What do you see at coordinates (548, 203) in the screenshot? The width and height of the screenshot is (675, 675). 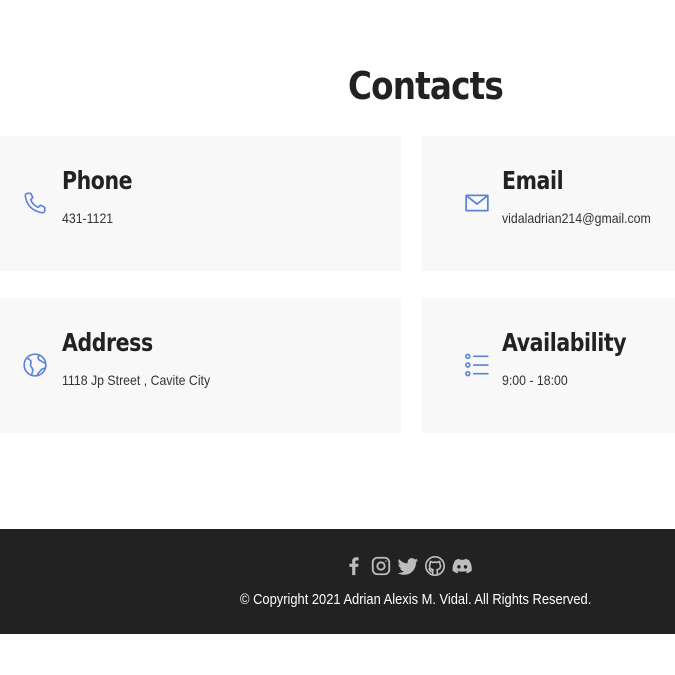 I see `email-card: Email vidaladrian214@gmail.com` at bounding box center [548, 203].